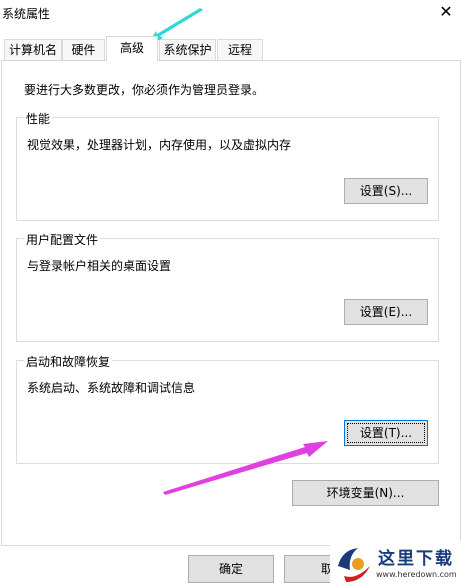  Describe the element at coordinates (38, 118) in the screenshot. I see `group-performance-title: 性能` at that location.